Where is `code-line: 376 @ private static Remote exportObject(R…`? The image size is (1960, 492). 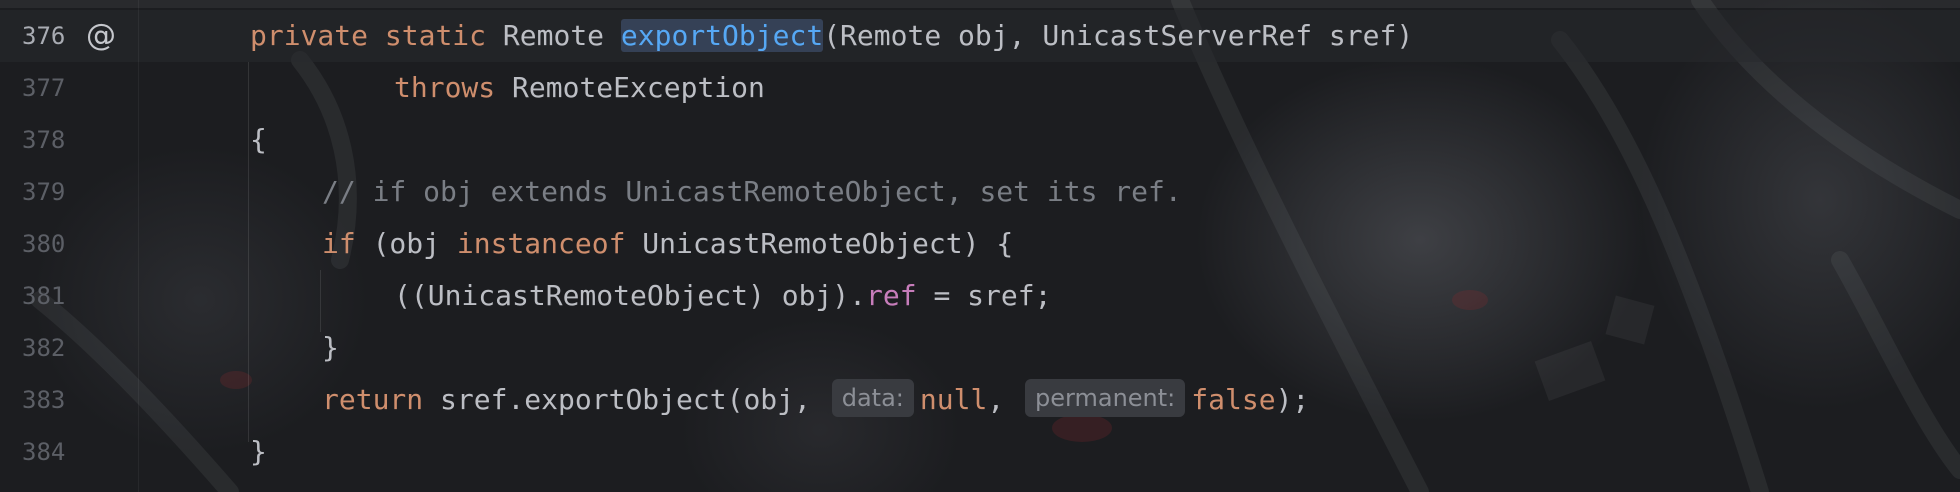 code-line: 376 @ private static Remote exportObject(R… is located at coordinates (980, 36).